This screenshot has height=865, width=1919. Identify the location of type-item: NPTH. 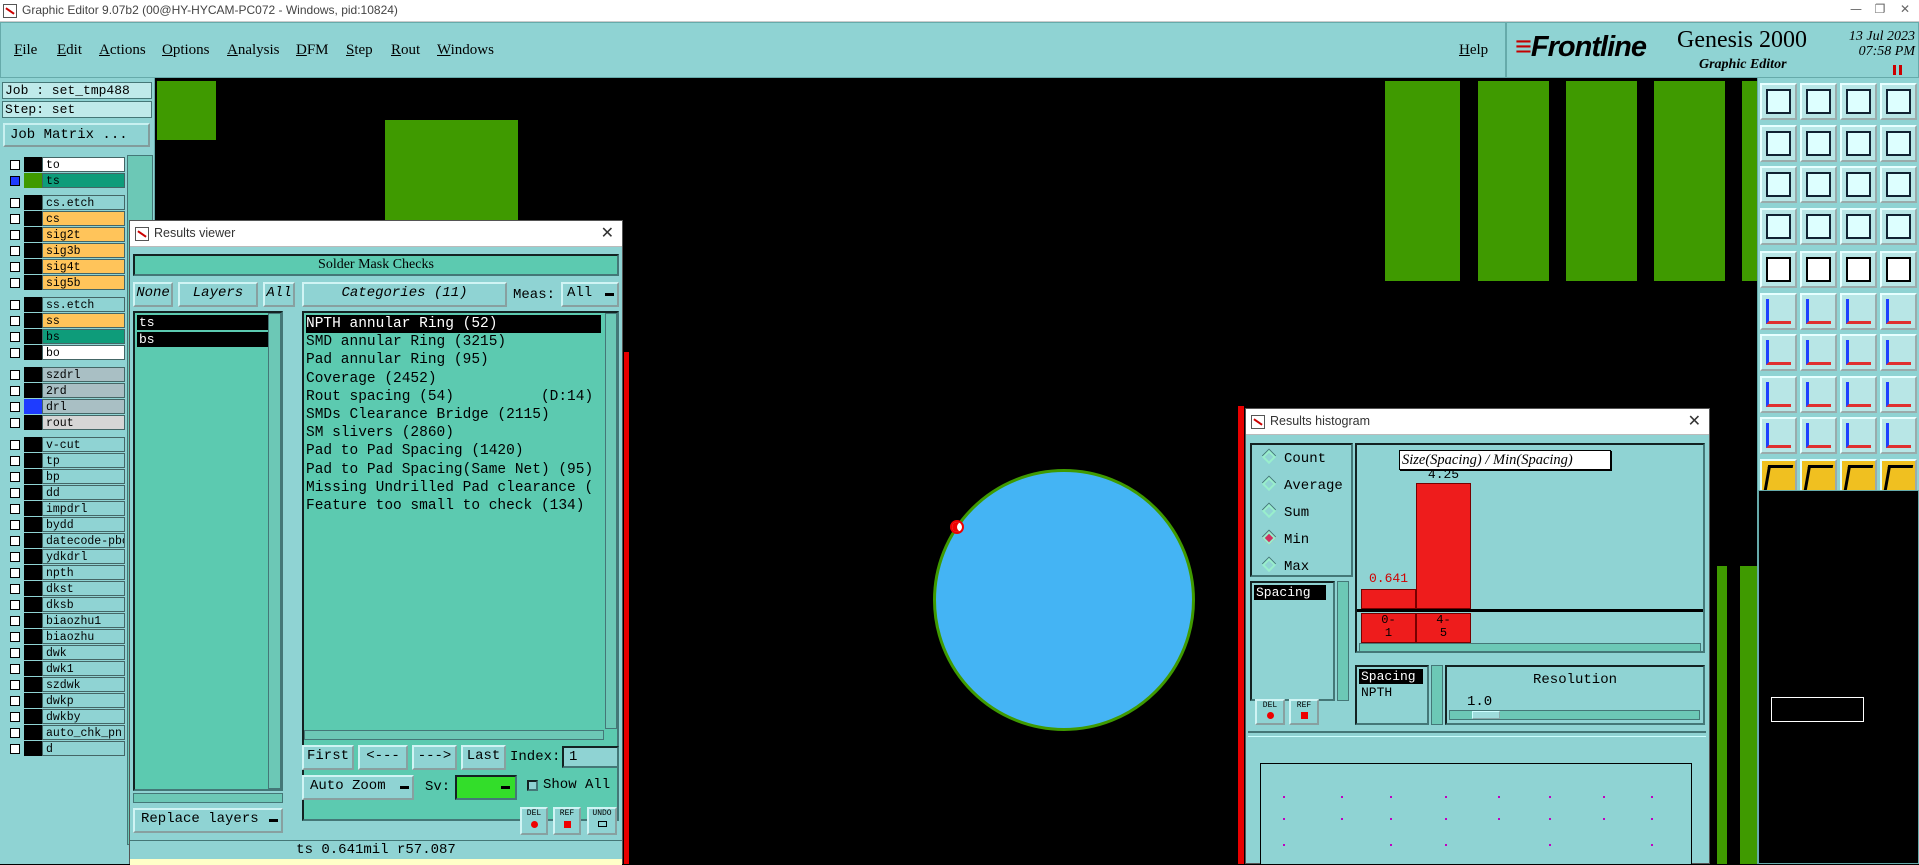
(1391, 692).